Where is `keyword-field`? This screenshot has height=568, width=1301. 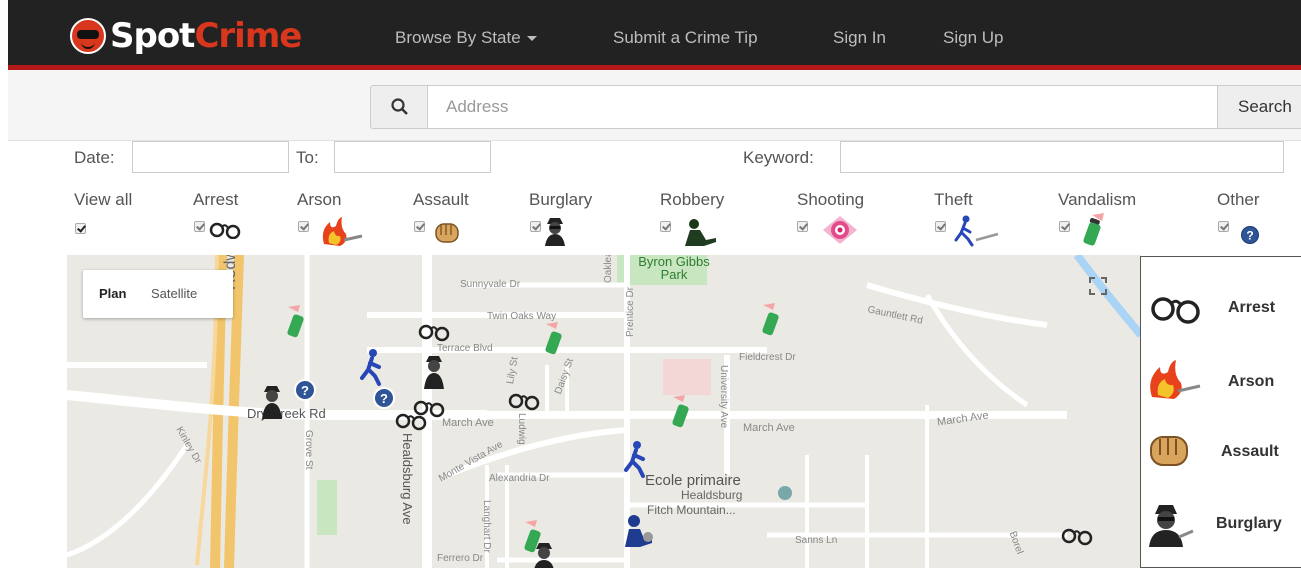 keyword-field is located at coordinates (1062, 157).